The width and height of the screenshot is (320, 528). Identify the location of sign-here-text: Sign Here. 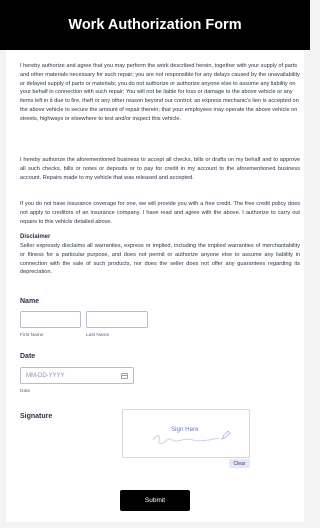
(185, 429).